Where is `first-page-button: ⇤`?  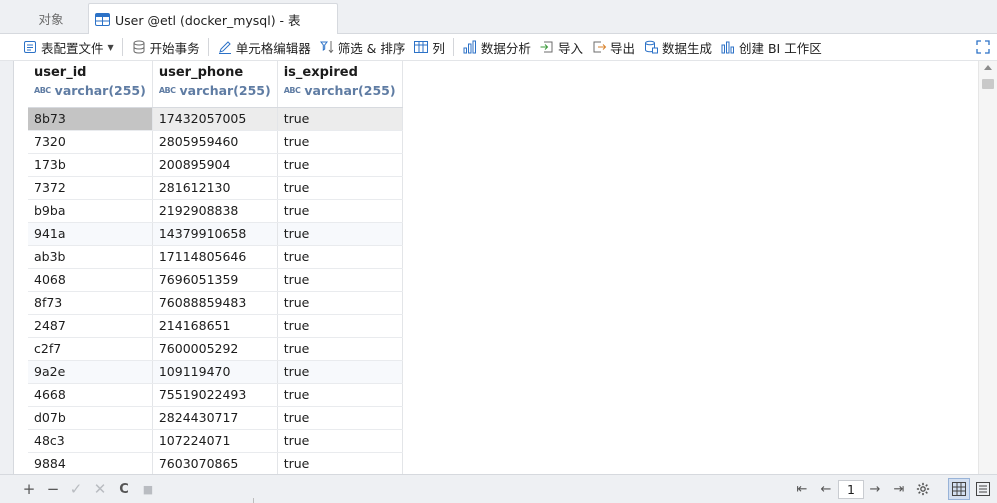
first-page-button: ⇤ is located at coordinates (802, 489).